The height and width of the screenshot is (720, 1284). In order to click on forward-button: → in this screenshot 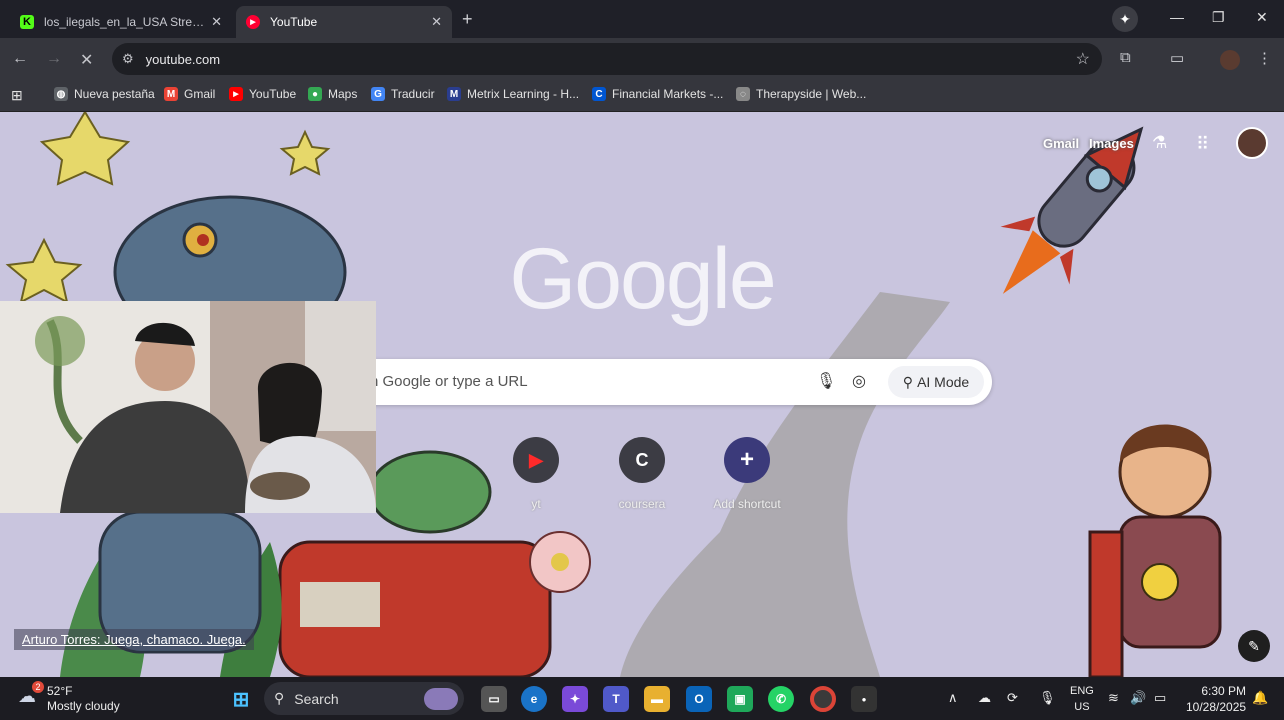, I will do `click(54, 59)`.